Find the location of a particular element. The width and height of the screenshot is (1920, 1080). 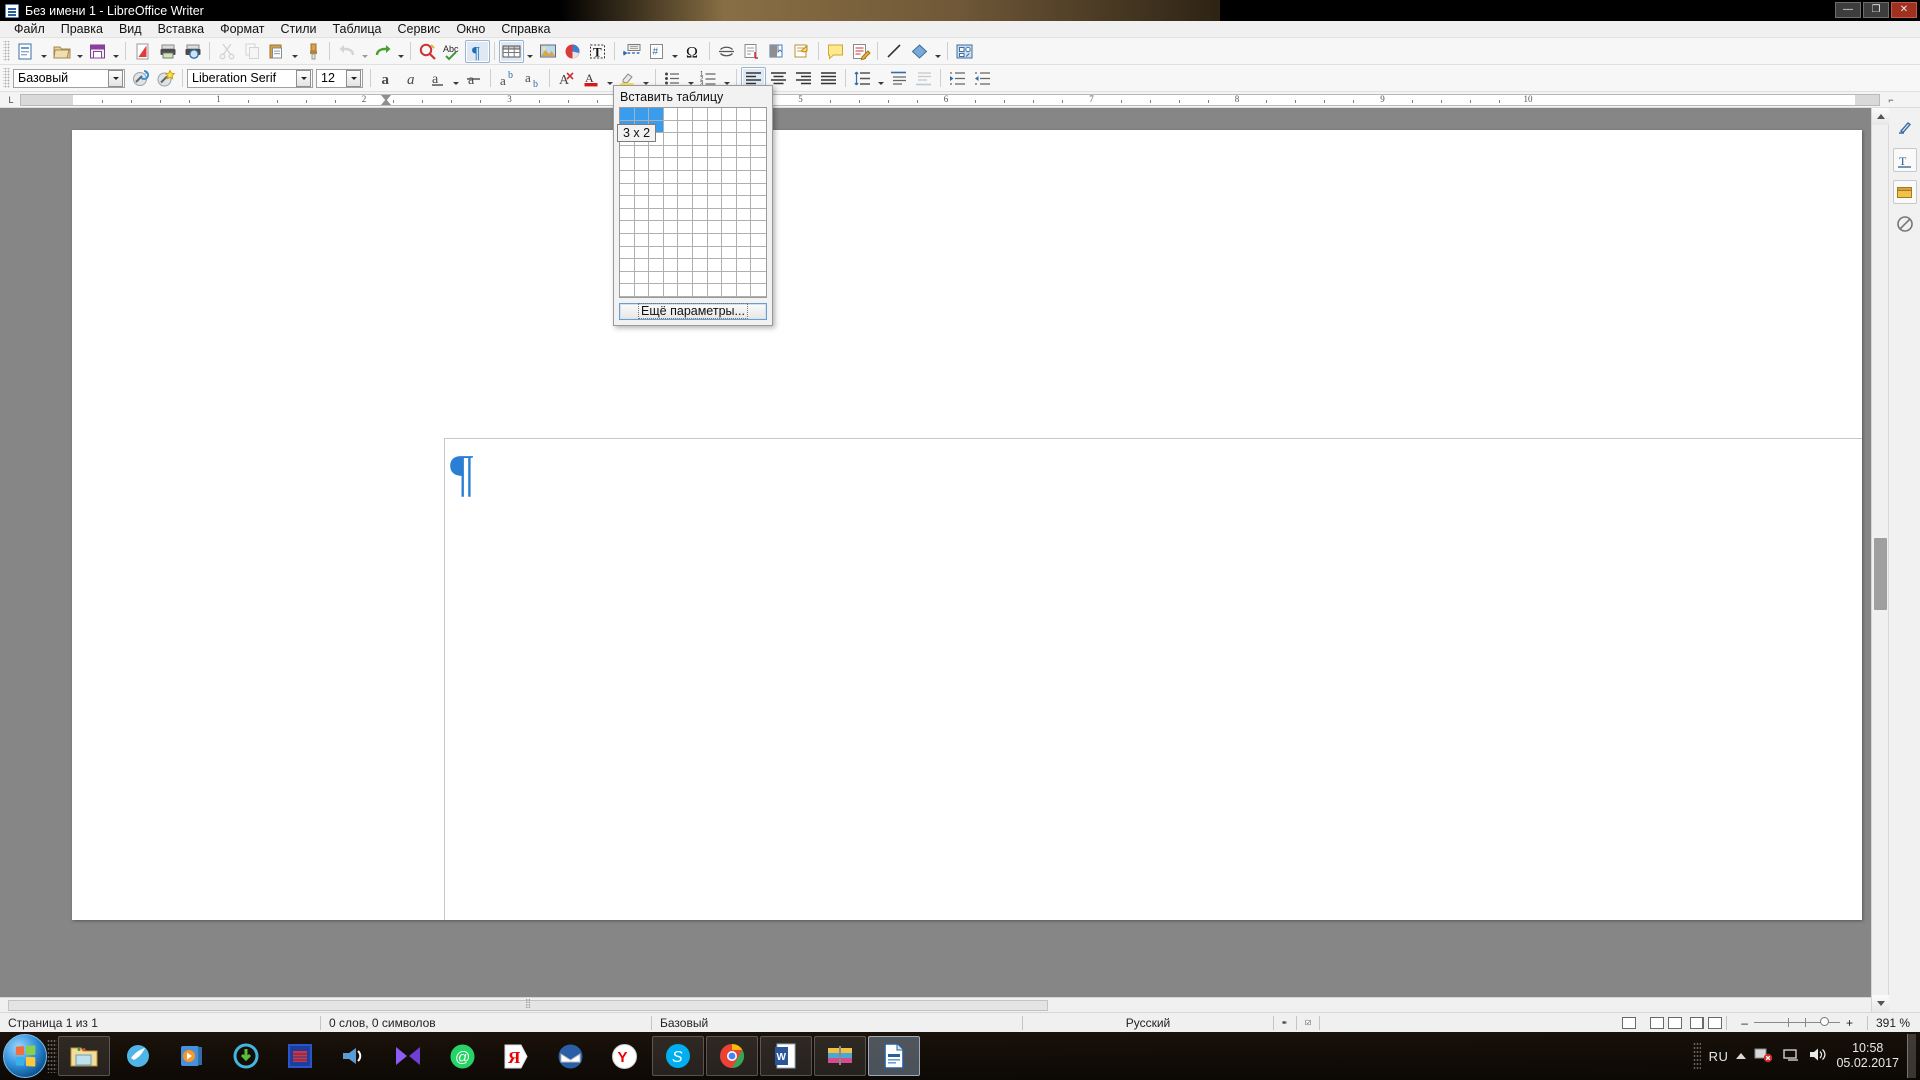

tray-network-icon is located at coordinates (1764, 1056).